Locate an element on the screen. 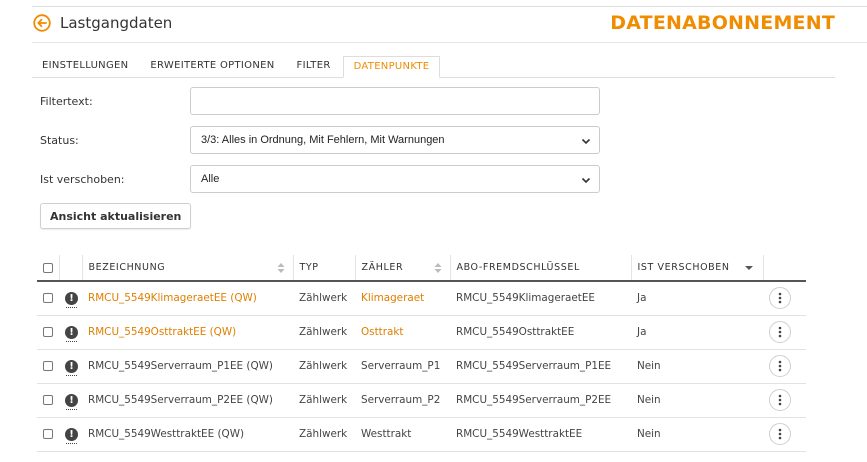 This screenshot has width=867, height=462. col-zaehler-label: ZÄHLER is located at coordinates (382, 267).